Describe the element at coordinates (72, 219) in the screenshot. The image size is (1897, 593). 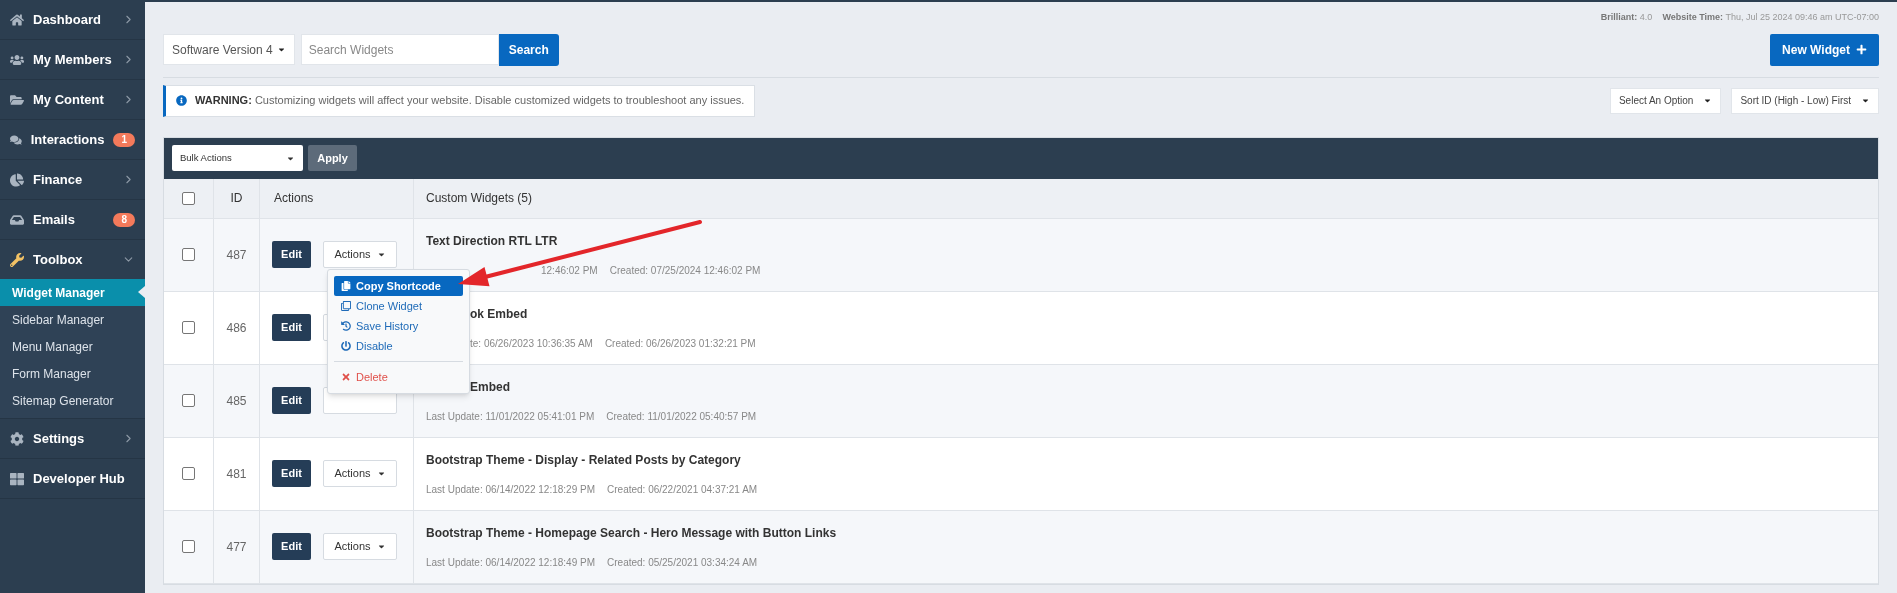
I see `sidebar-item: Emails 8` at that location.